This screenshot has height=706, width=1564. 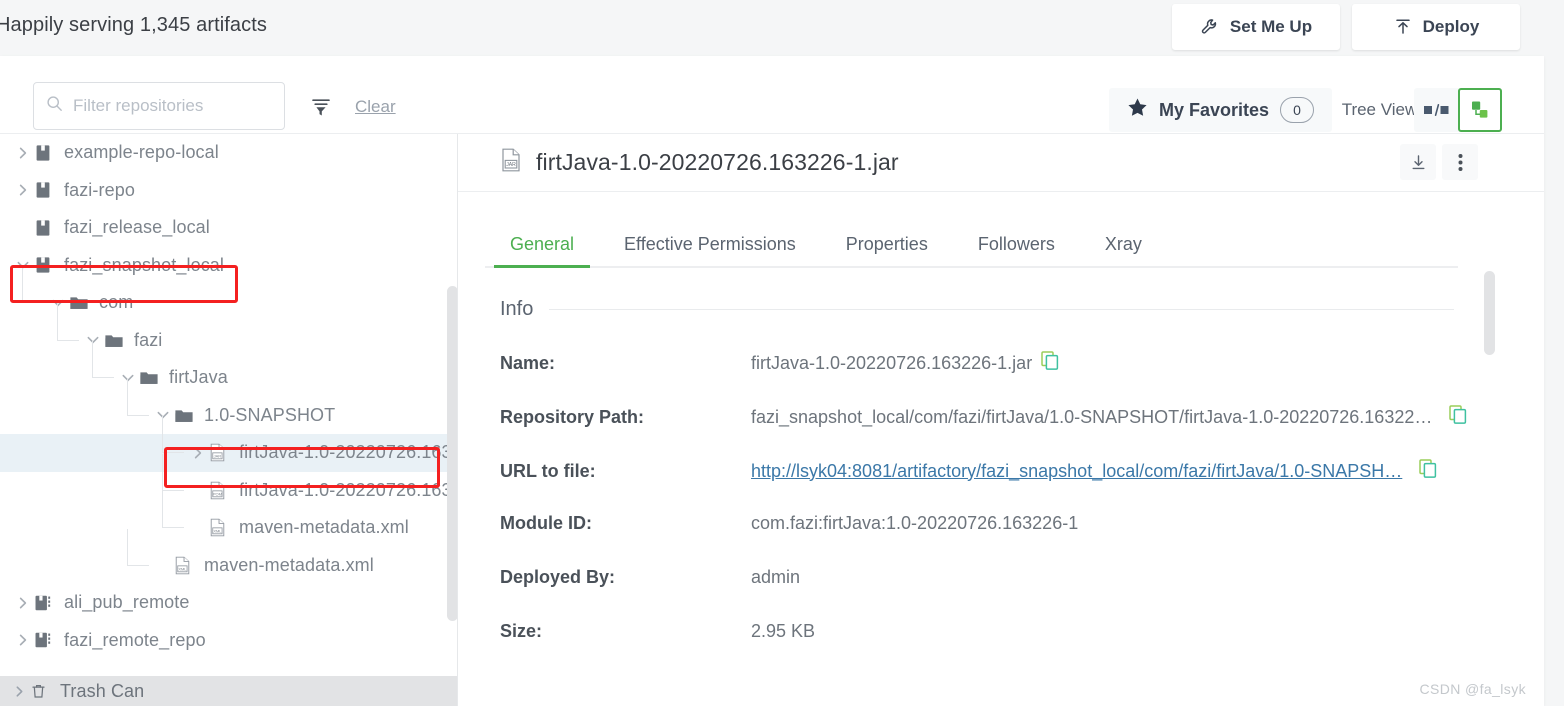 I want to click on tree-item-label: firtJava, so click(x=198, y=377).